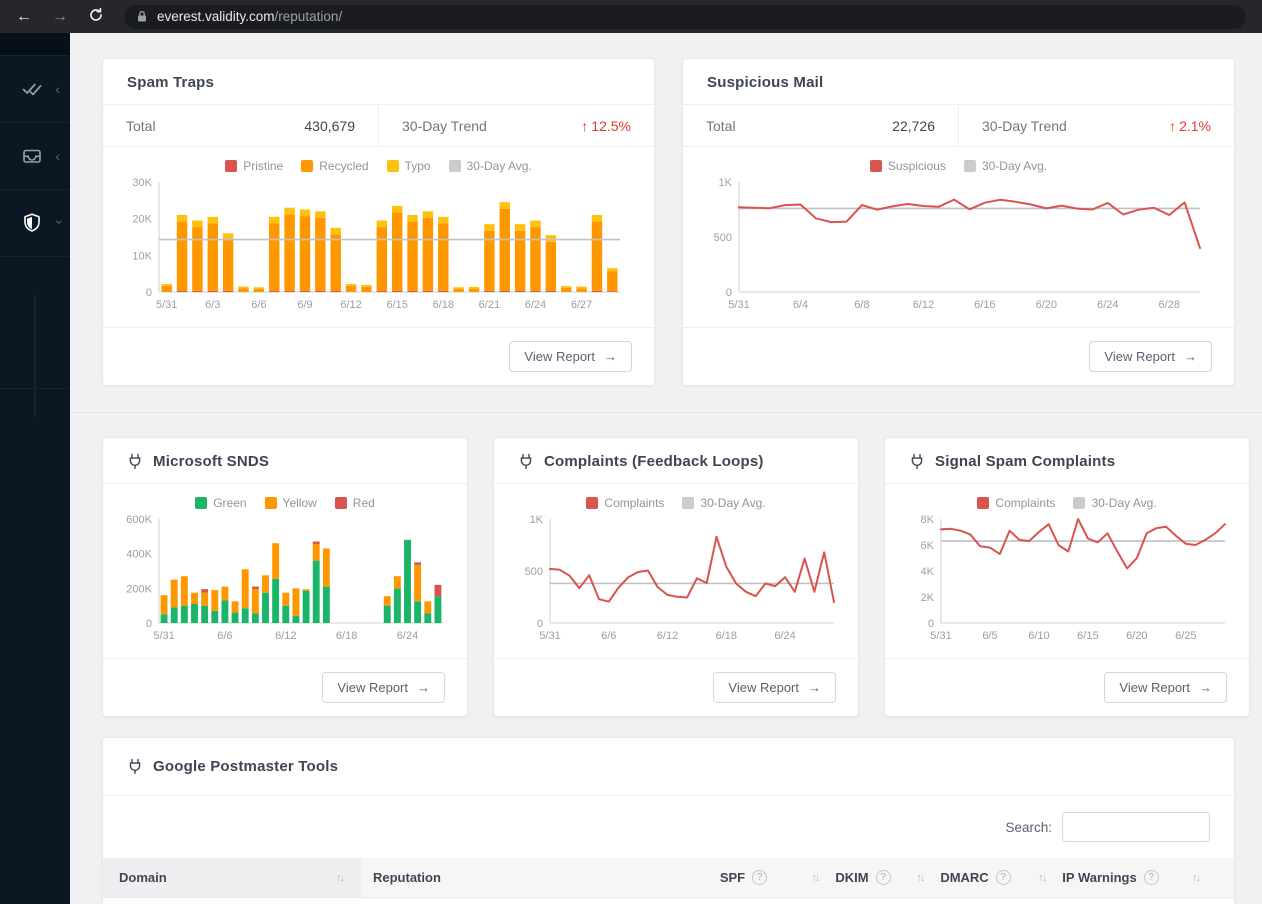  I want to click on sidebar-divider, so click(35, 388).